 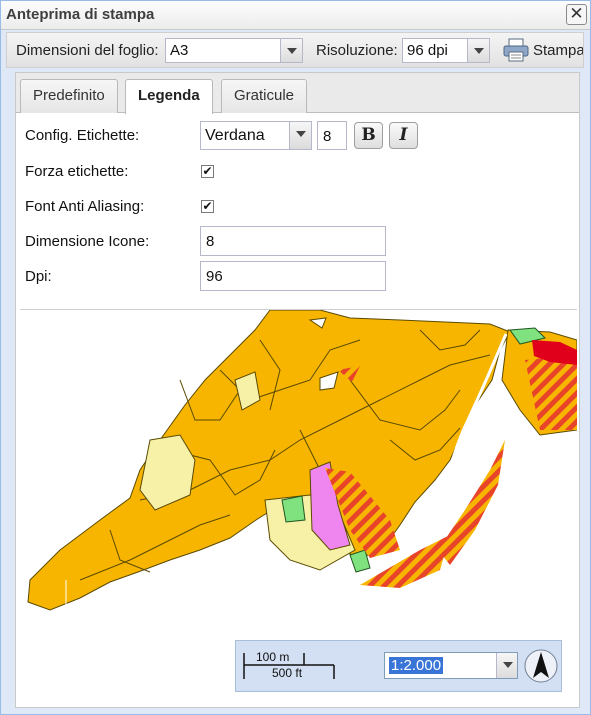 I want to click on scale-feet: 500 ft, so click(x=287, y=673).